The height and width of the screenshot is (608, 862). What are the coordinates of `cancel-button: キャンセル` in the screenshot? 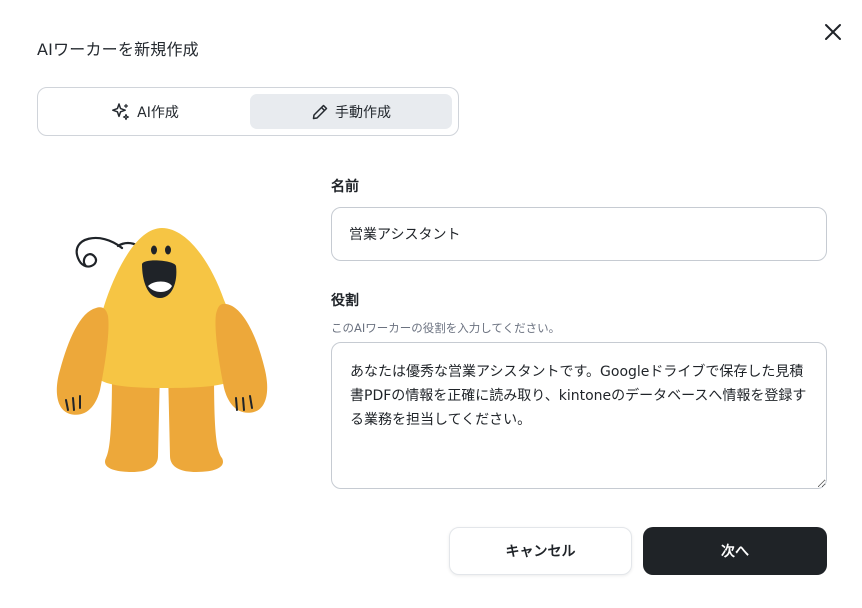 It's located at (540, 551).